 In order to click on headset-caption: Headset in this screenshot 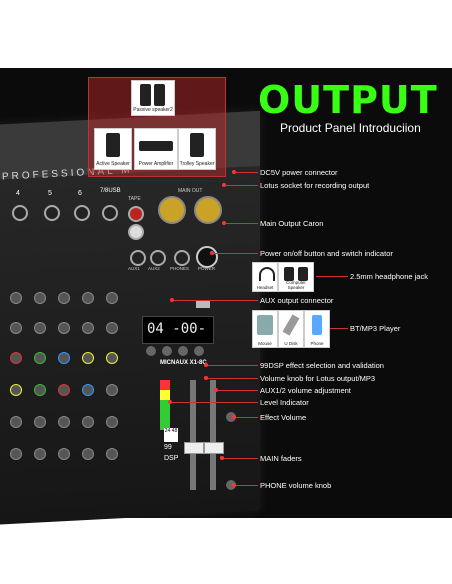, I will do `click(265, 287)`.